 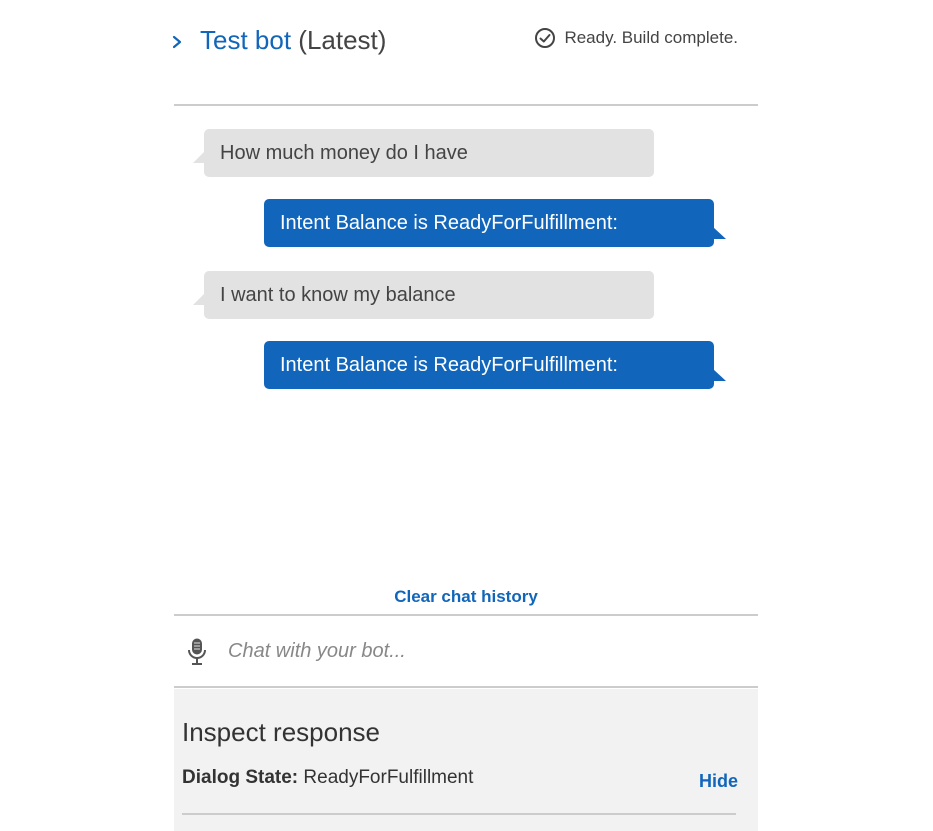 I want to click on test-bot-link: Test bot, so click(x=245, y=40).